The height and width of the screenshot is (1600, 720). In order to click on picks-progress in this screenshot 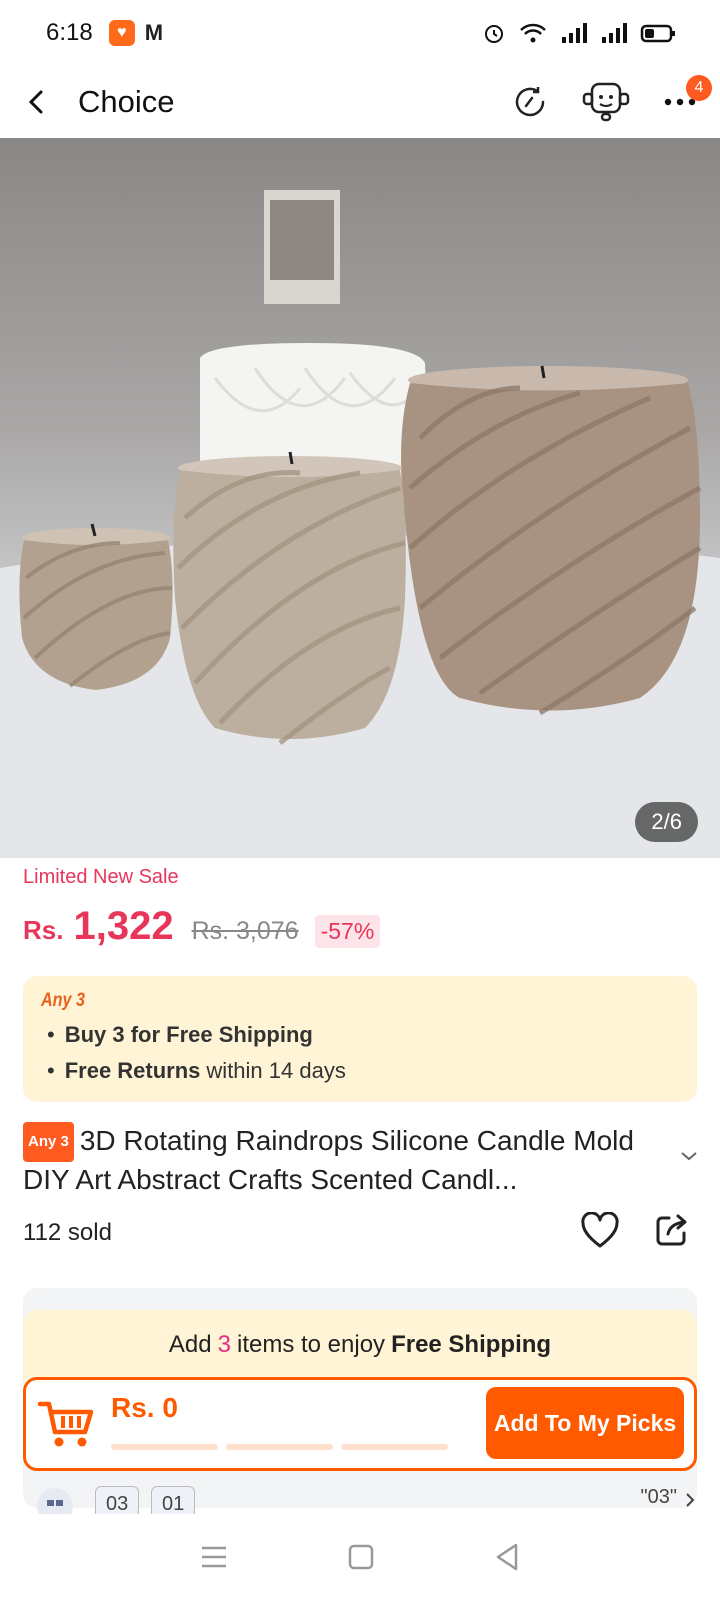, I will do `click(279, 1447)`.